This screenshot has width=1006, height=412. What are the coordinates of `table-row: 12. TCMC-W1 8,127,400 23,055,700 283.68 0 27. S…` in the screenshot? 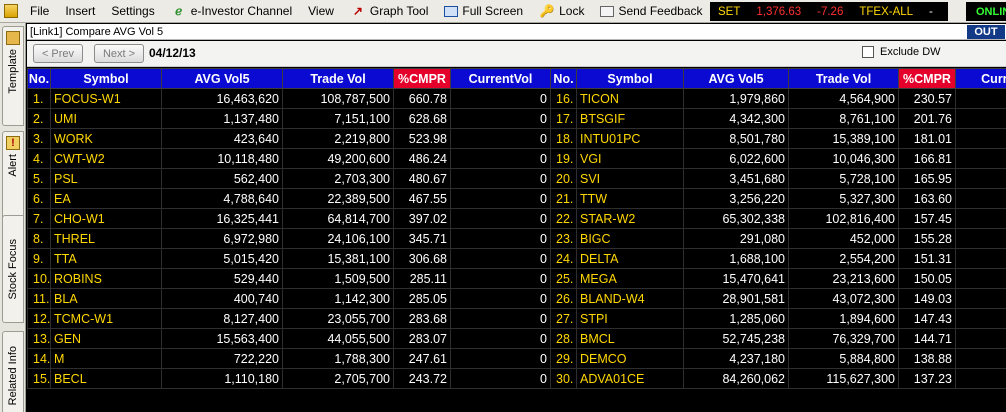 It's located at (516, 318).